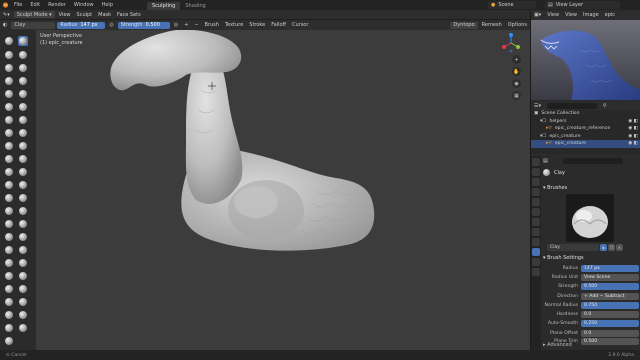 This screenshot has width=640, height=360. Describe the element at coordinates (536, 232) in the screenshot. I see `modifier-tab-icon` at that location.